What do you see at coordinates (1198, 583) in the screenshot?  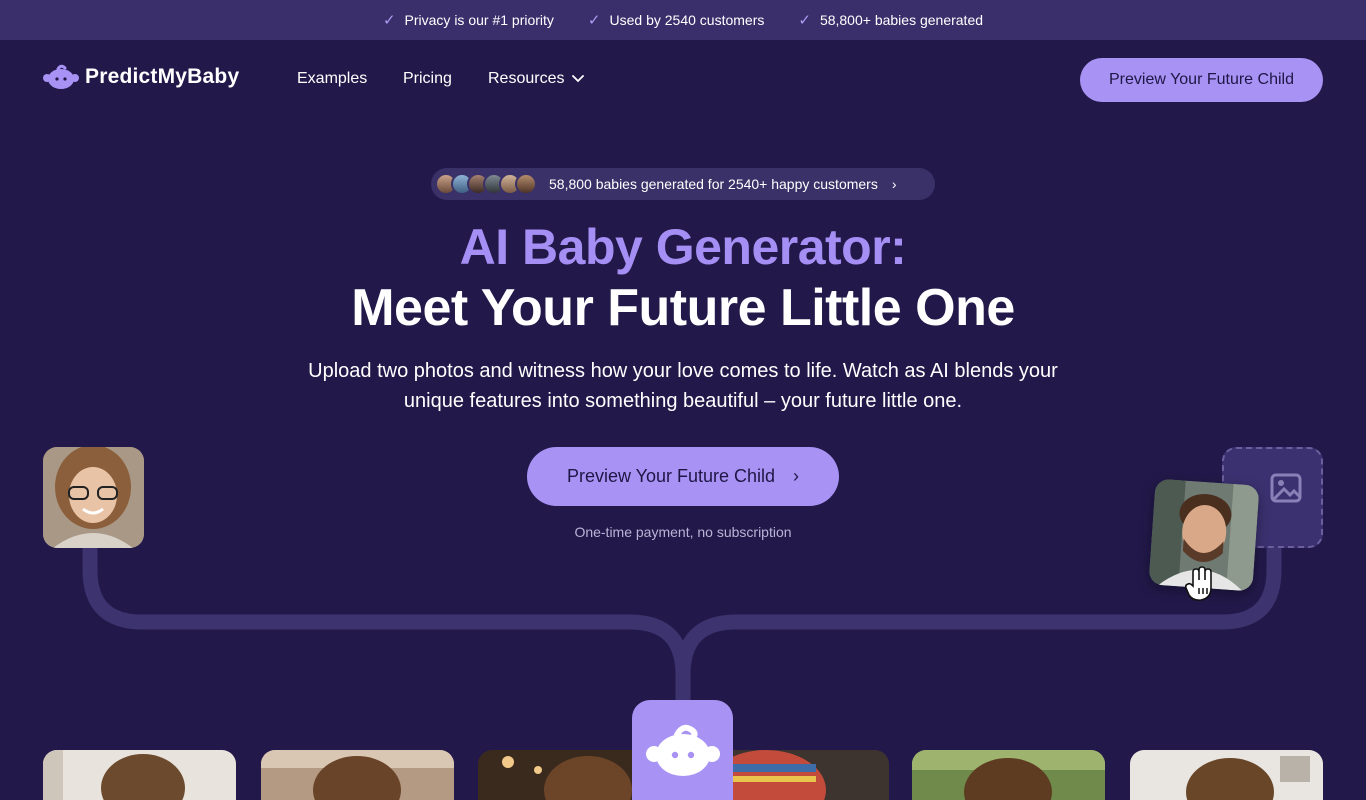 I see `hand-cursor-icon` at bounding box center [1198, 583].